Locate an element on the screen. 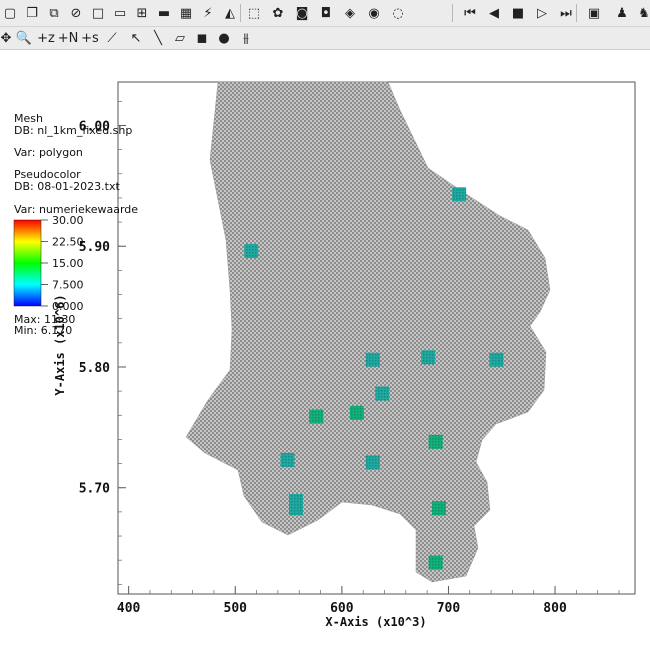 The image size is (650, 650). x-tick-label: 700 is located at coordinates (449, 608).